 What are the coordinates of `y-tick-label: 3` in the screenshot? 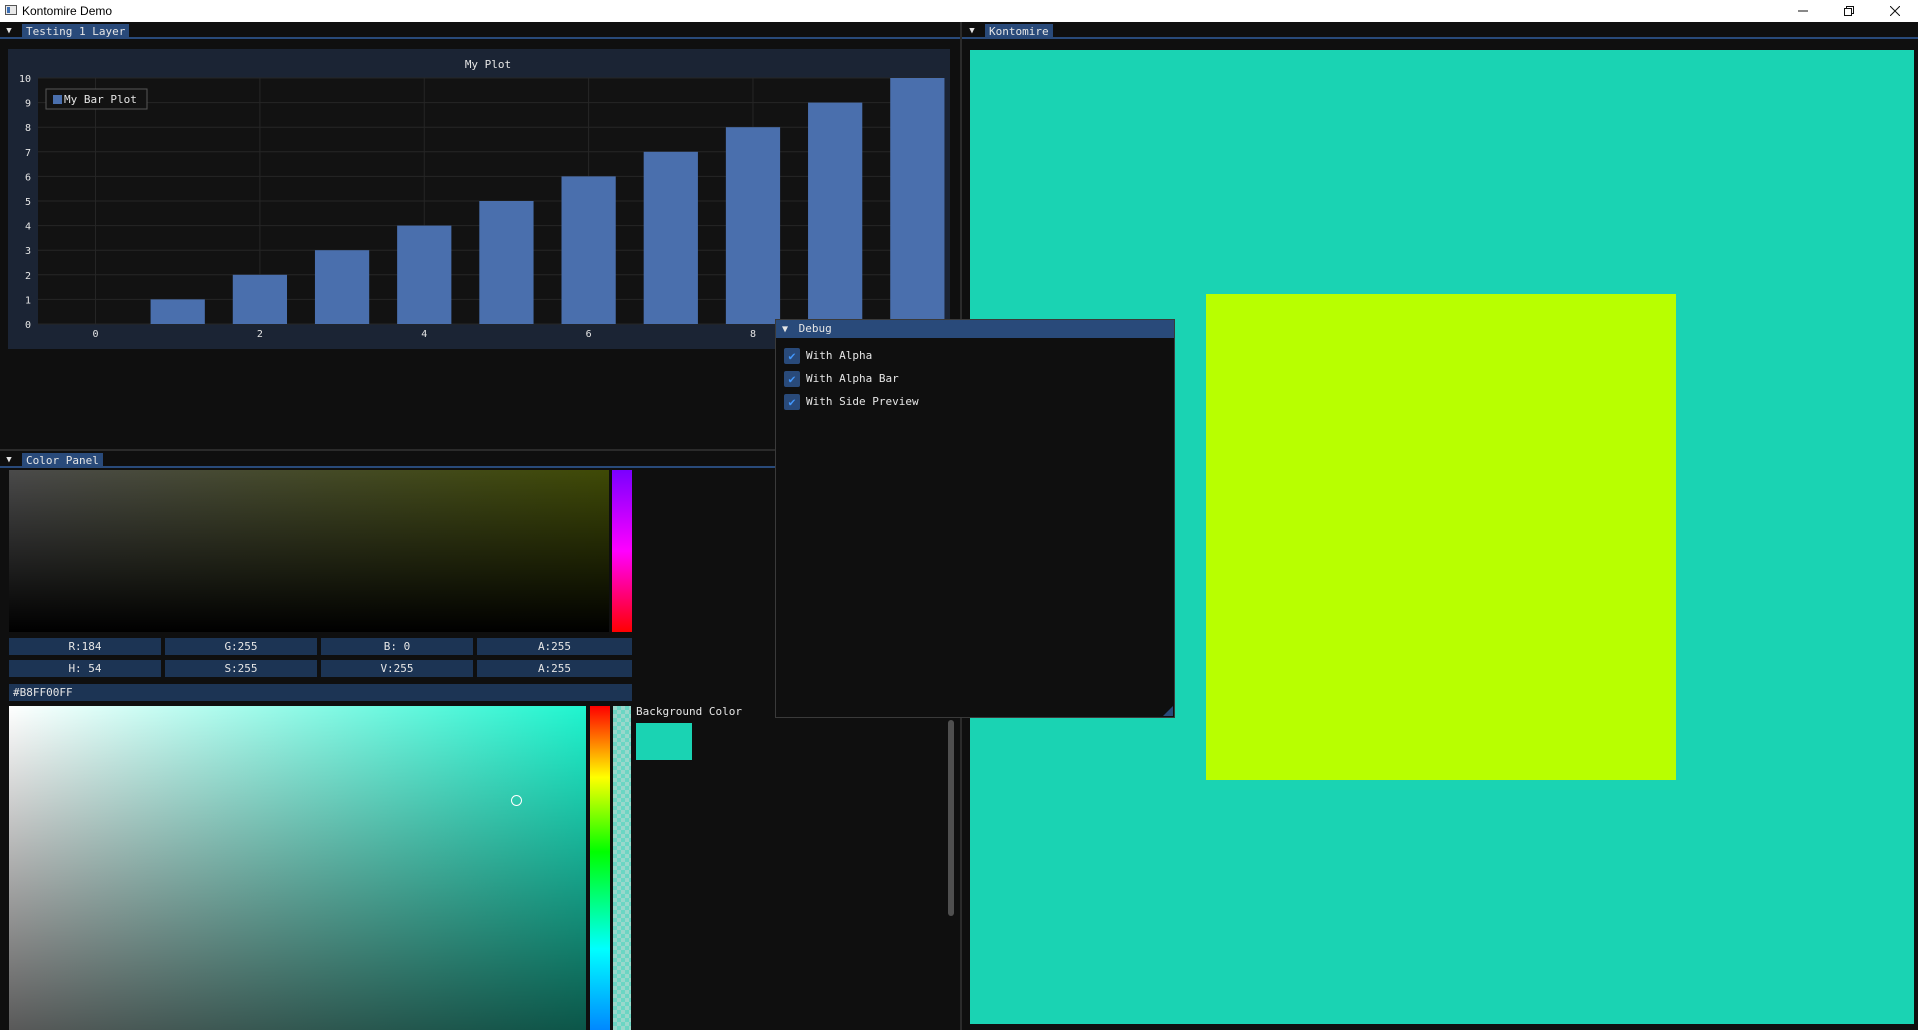 It's located at (28, 251).